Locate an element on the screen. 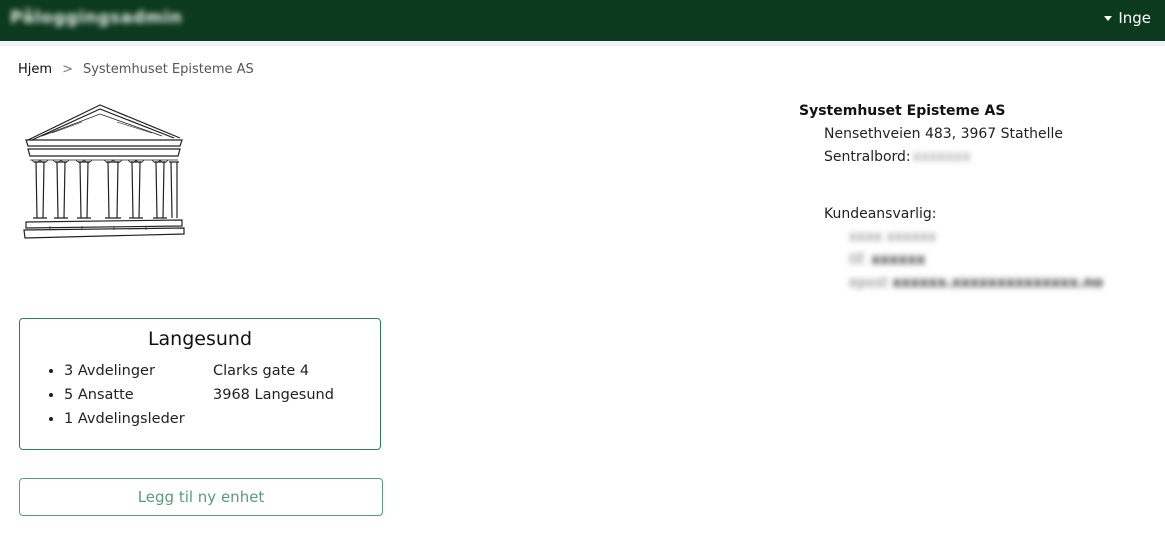  top-navbar: Påloggingsadmin Inge is located at coordinates (582, 20).